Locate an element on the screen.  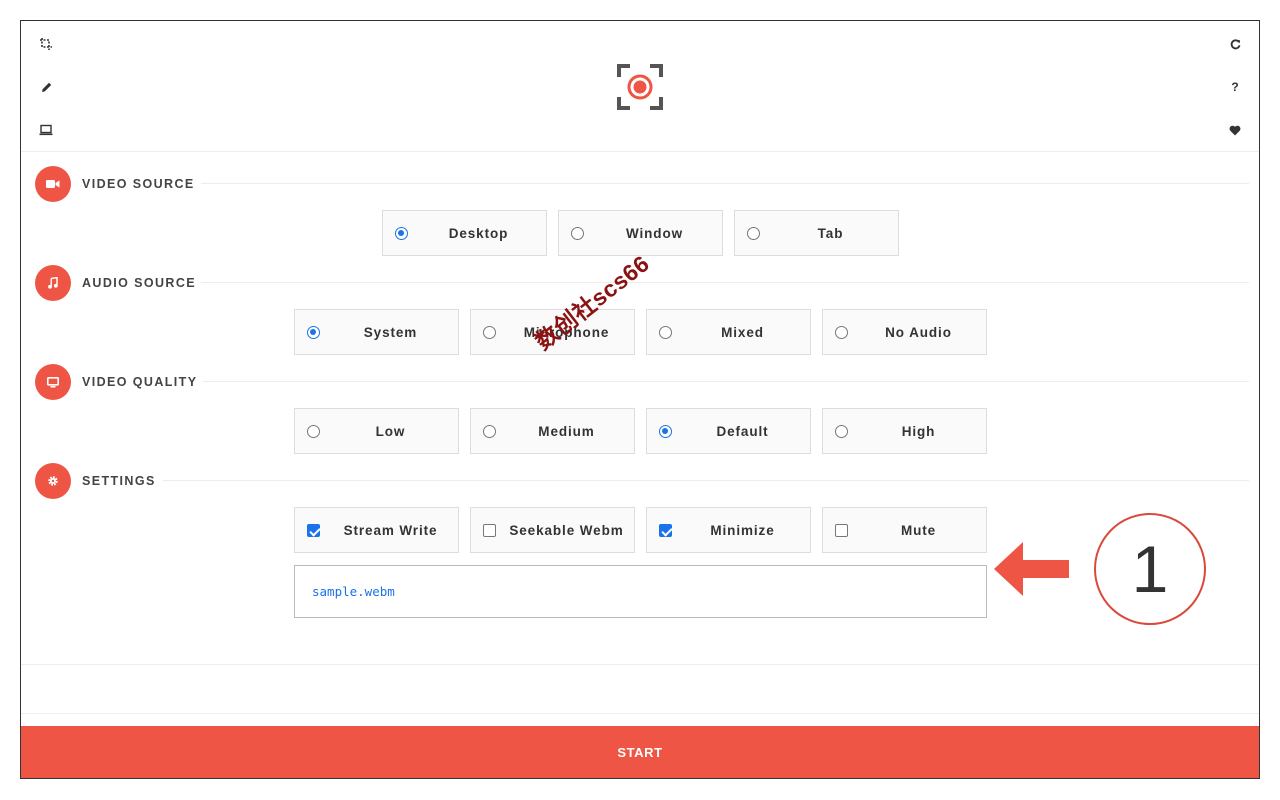
help-icon: ? is located at coordinates (1235, 87).